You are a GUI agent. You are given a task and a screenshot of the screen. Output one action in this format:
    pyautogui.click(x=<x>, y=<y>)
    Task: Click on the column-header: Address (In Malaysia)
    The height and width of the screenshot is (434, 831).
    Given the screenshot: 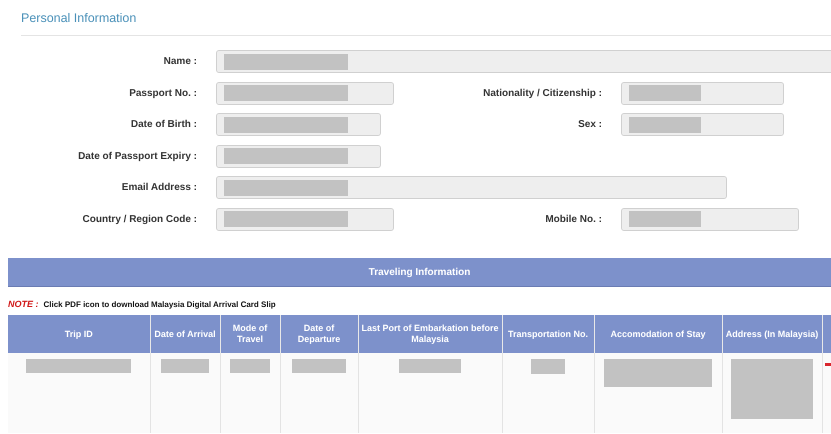 What is the action you would take?
    pyautogui.click(x=772, y=334)
    